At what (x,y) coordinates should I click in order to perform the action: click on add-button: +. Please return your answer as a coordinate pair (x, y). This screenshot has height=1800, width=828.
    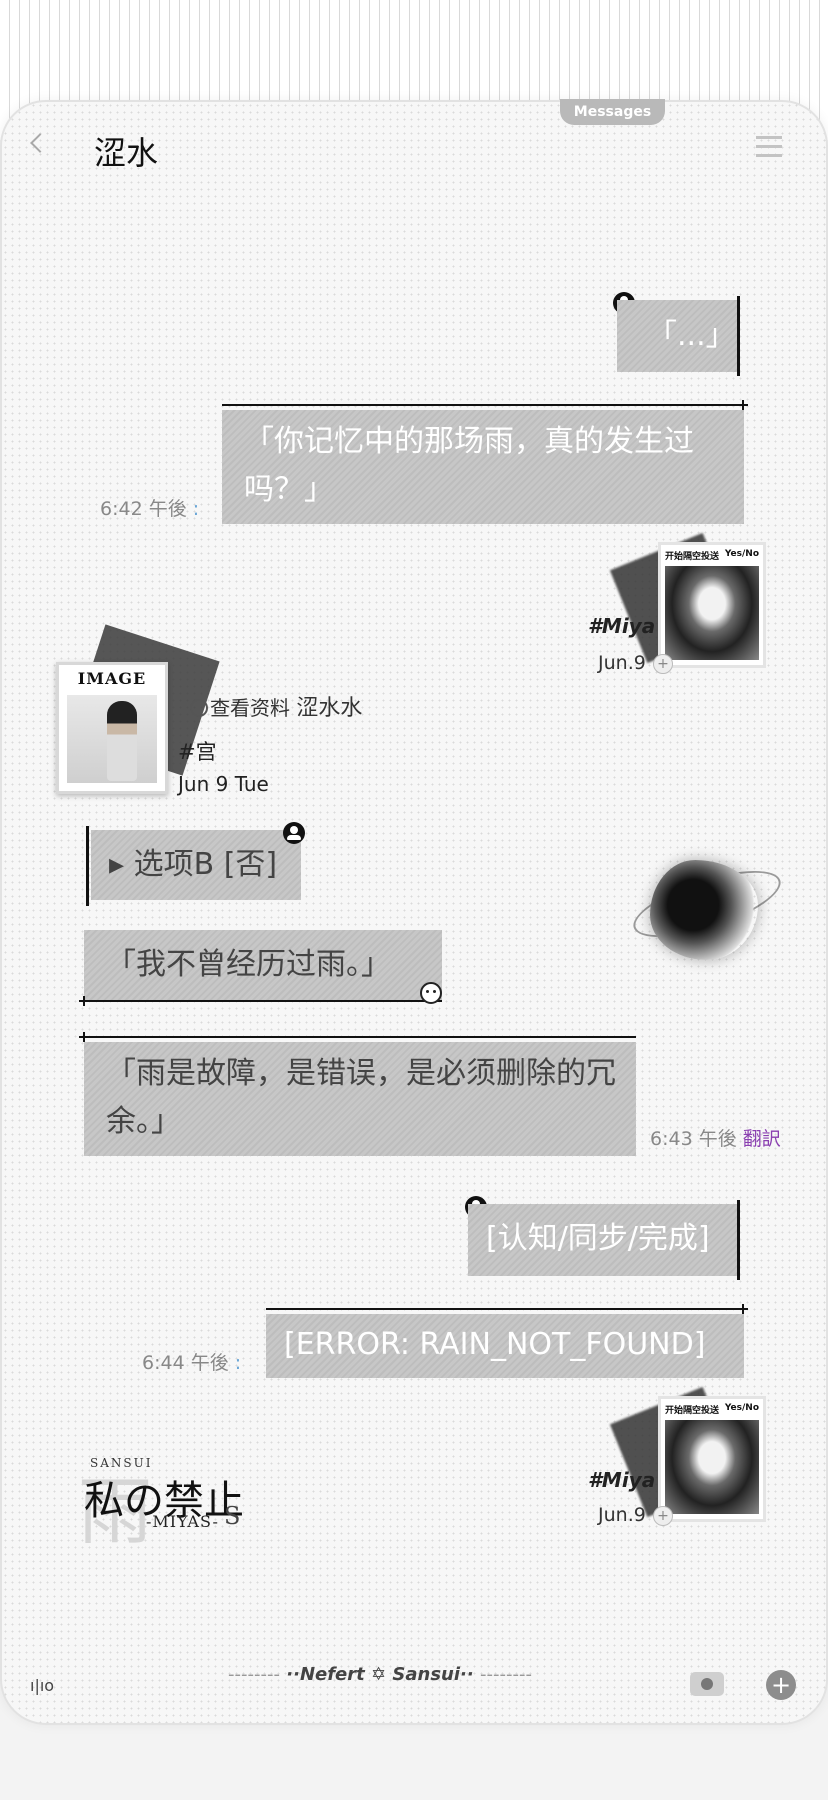
    Looking at the image, I should click on (781, 1685).